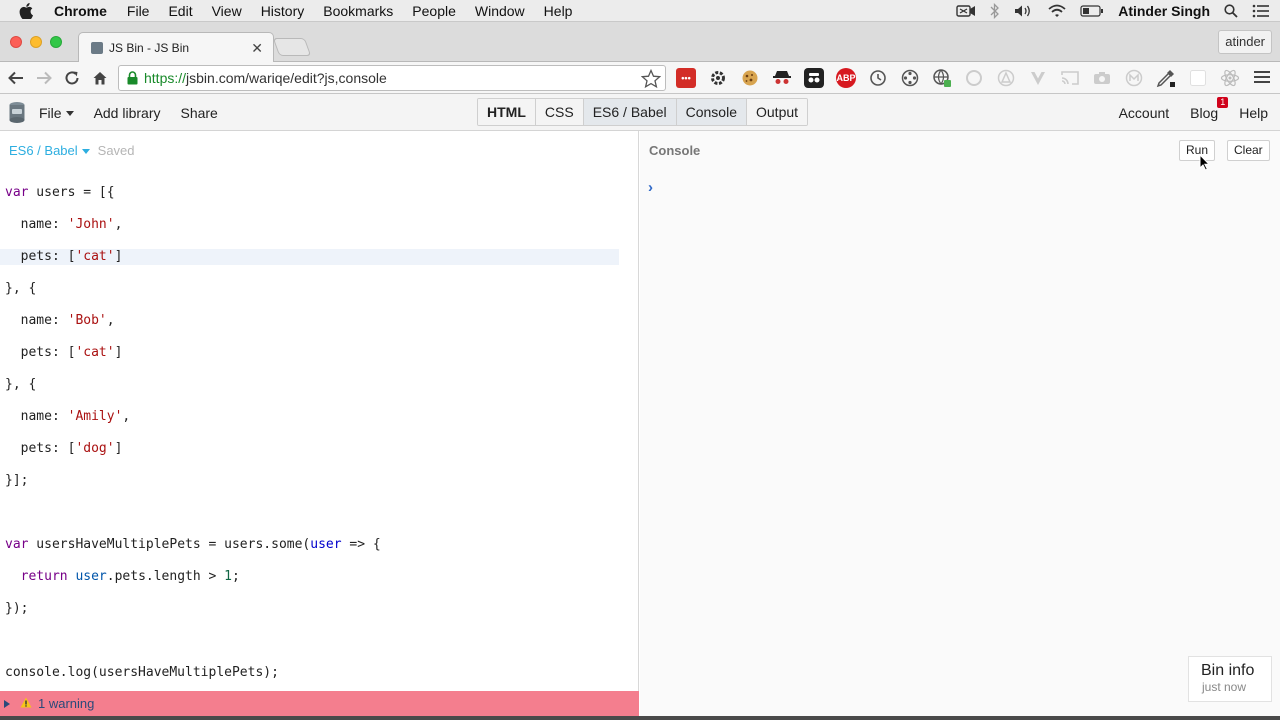  I want to click on wifi-icon, so click(1057, 11).